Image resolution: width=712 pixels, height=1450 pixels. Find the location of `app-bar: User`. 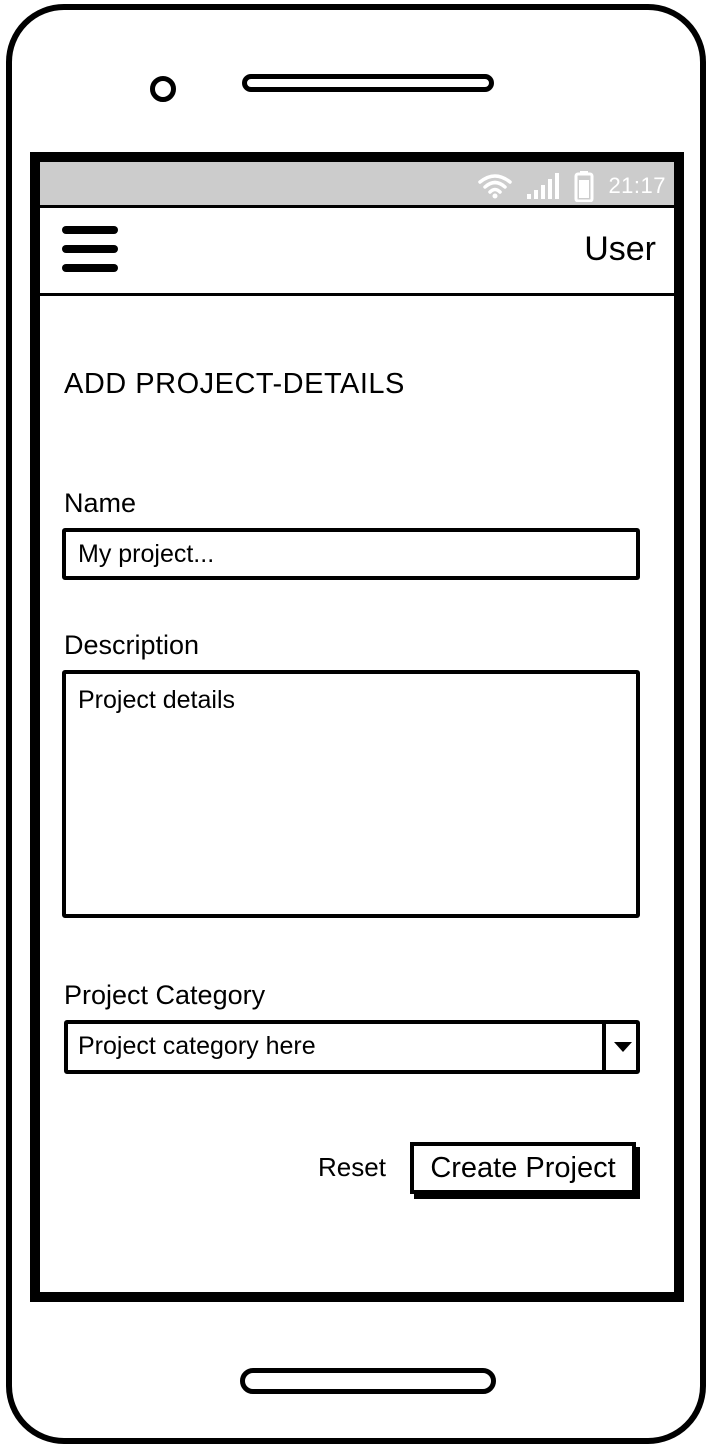

app-bar: User is located at coordinates (357, 252).